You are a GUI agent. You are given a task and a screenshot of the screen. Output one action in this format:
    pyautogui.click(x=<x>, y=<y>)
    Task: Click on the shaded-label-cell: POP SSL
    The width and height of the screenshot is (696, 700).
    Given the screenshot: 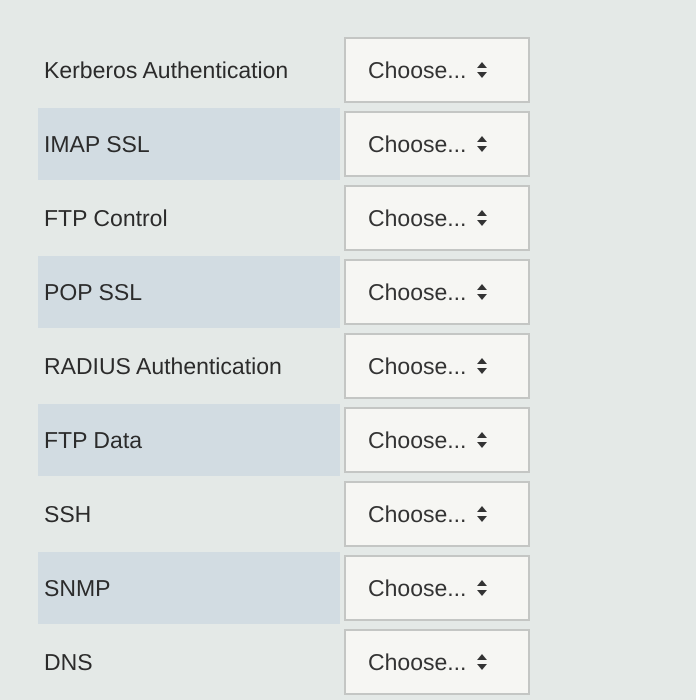 What is the action you would take?
    pyautogui.click(x=189, y=292)
    